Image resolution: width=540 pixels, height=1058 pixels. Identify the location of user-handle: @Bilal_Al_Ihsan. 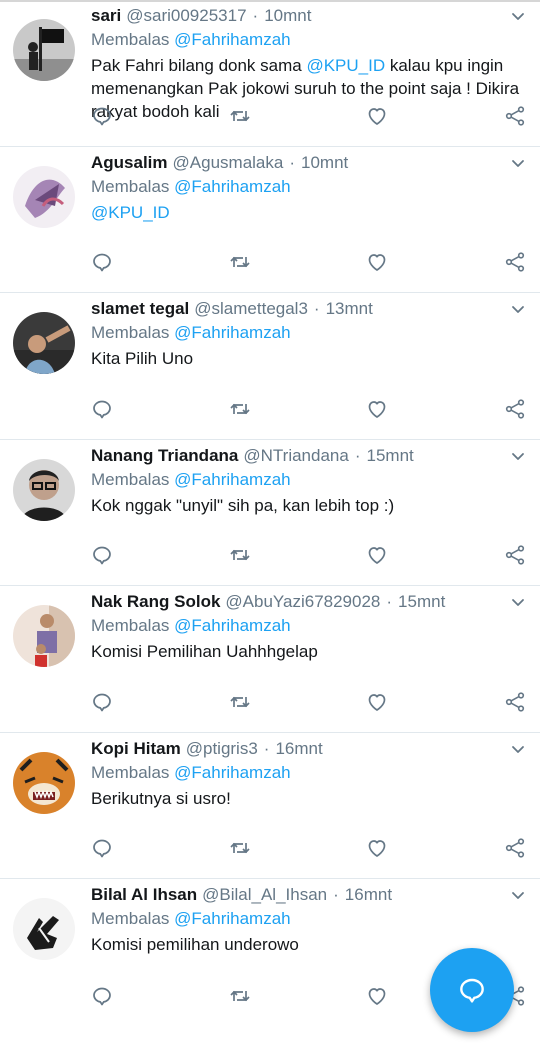
(264, 894).